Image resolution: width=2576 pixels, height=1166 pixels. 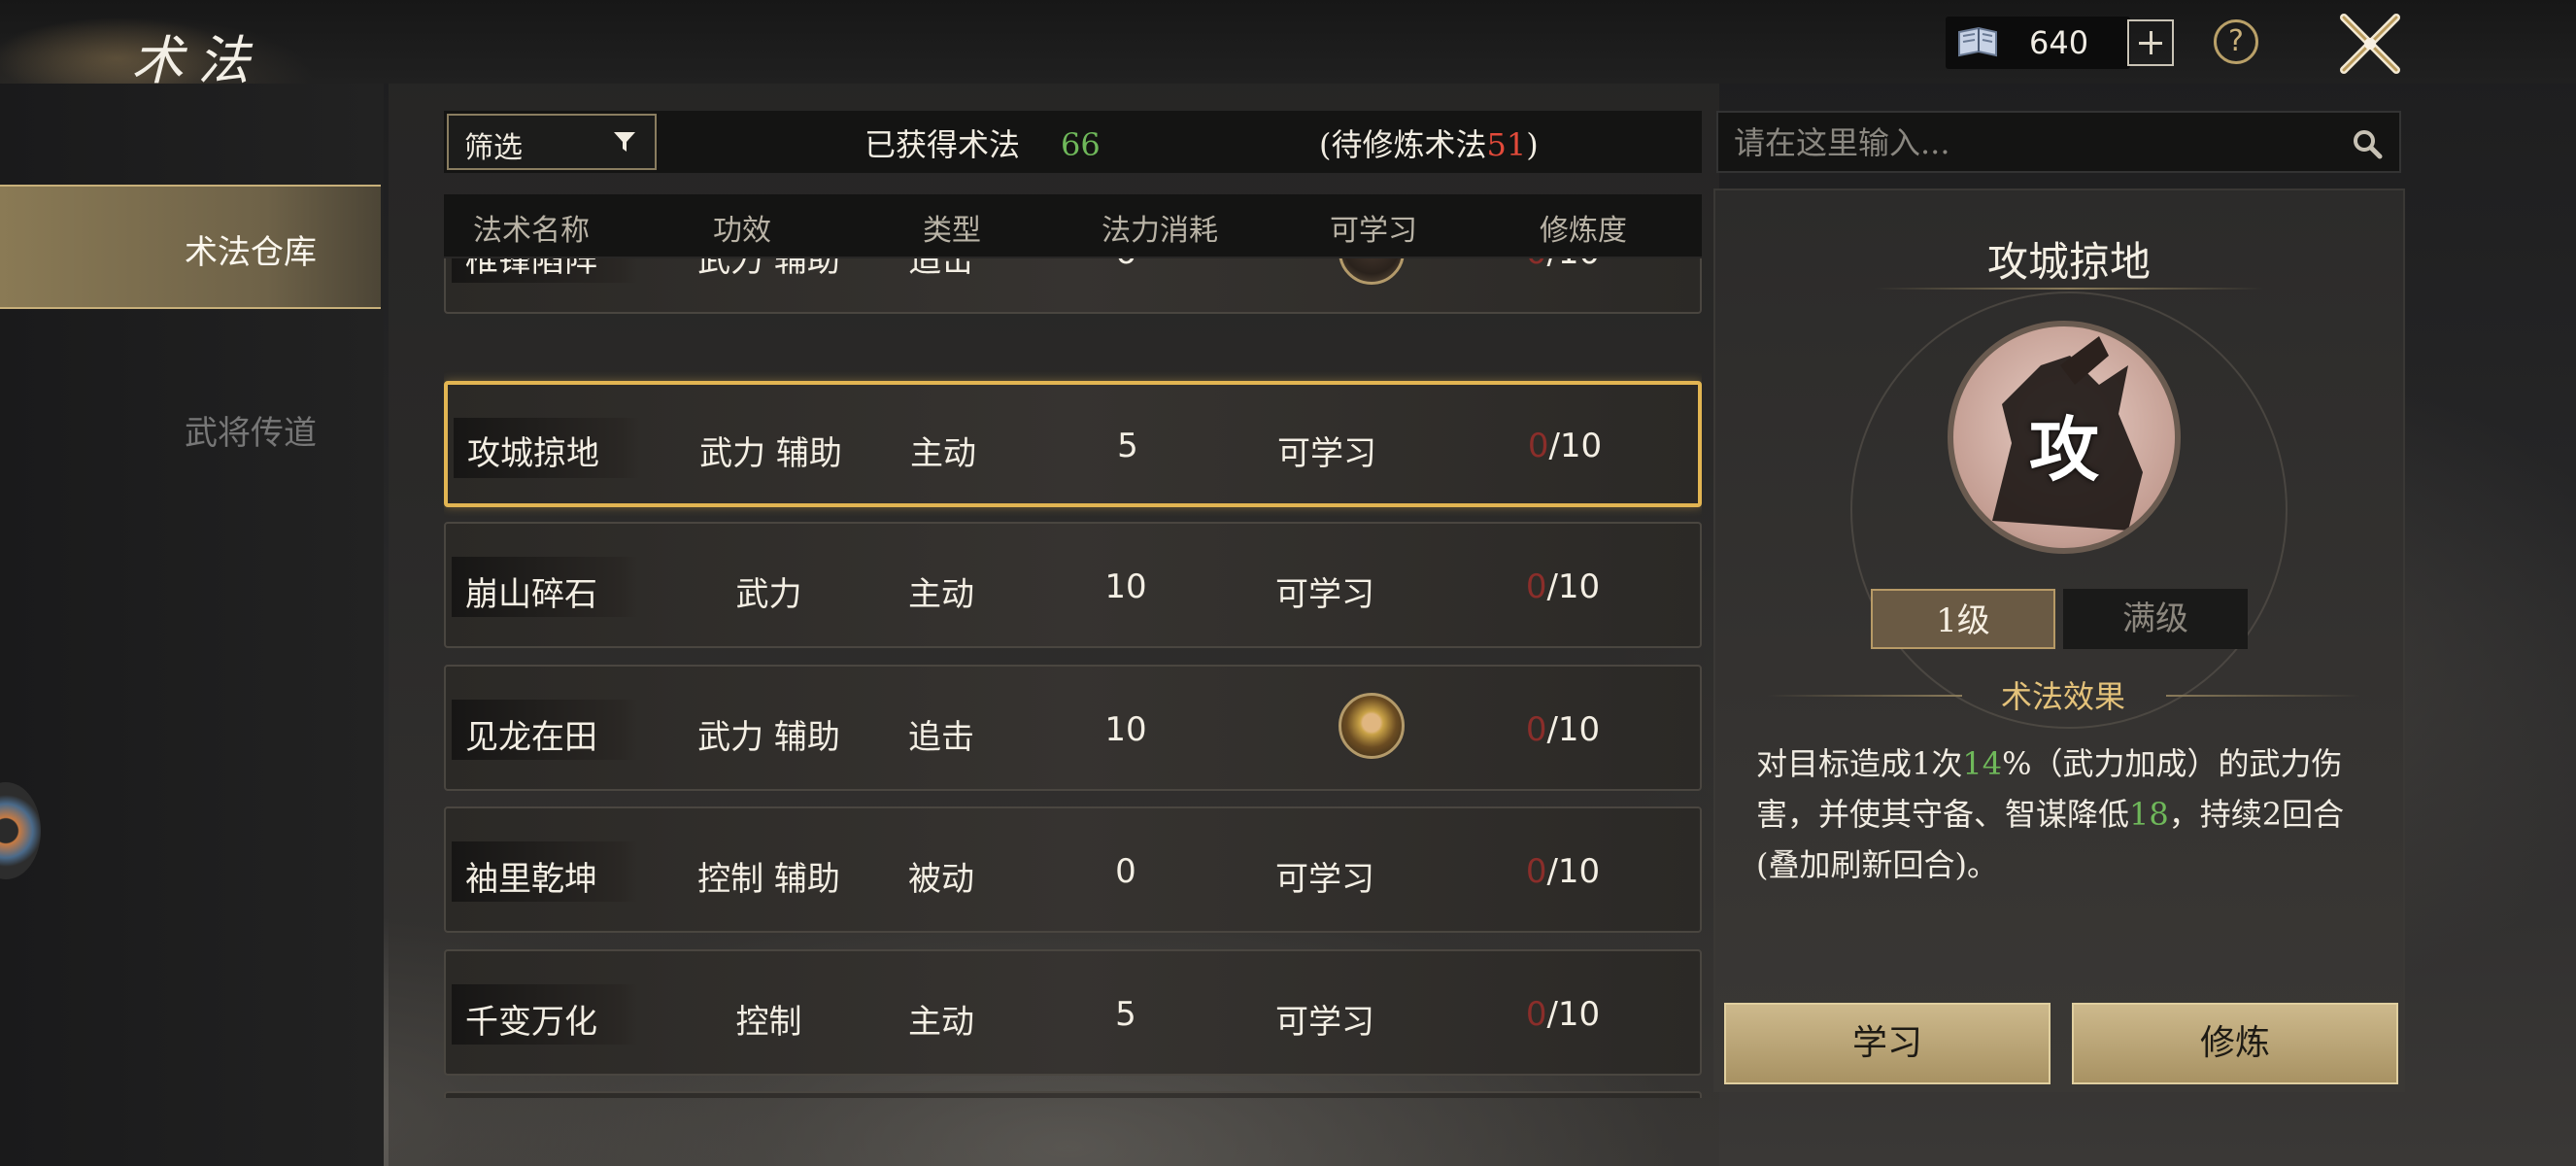 I want to click on spell-name: 千变万化, so click(x=531, y=1022).